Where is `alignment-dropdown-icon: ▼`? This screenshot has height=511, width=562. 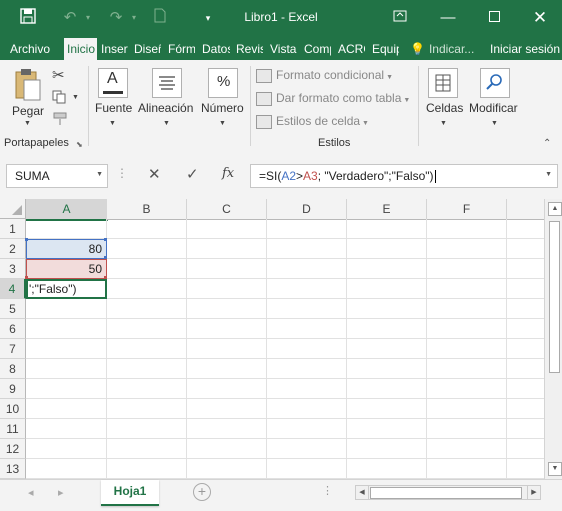
alignment-dropdown-icon: ▼ is located at coordinates (166, 123).